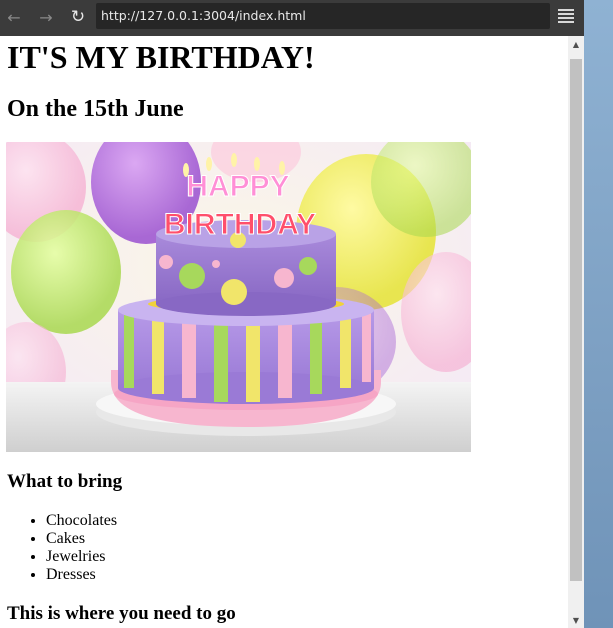 This screenshot has width=613, height=628. Describe the element at coordinates (81, 521) in the screenshot. I see `list-item: Chocolates` at that location.